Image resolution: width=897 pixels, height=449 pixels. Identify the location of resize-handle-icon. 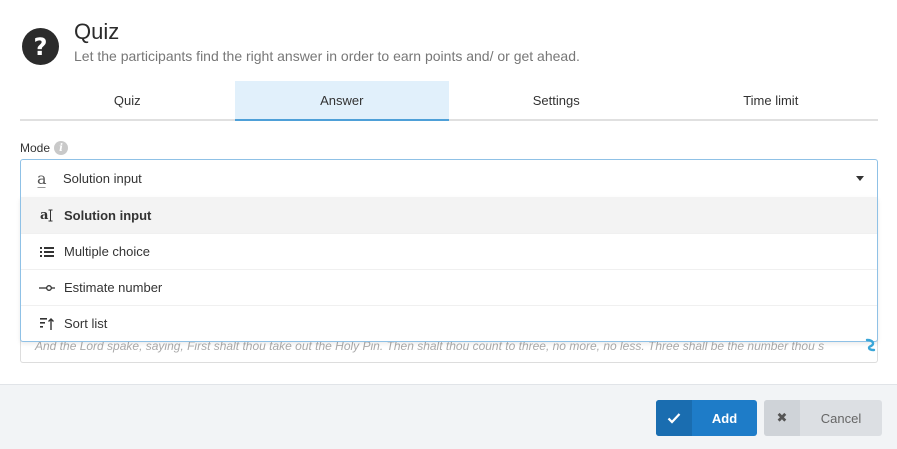
(871, 347).